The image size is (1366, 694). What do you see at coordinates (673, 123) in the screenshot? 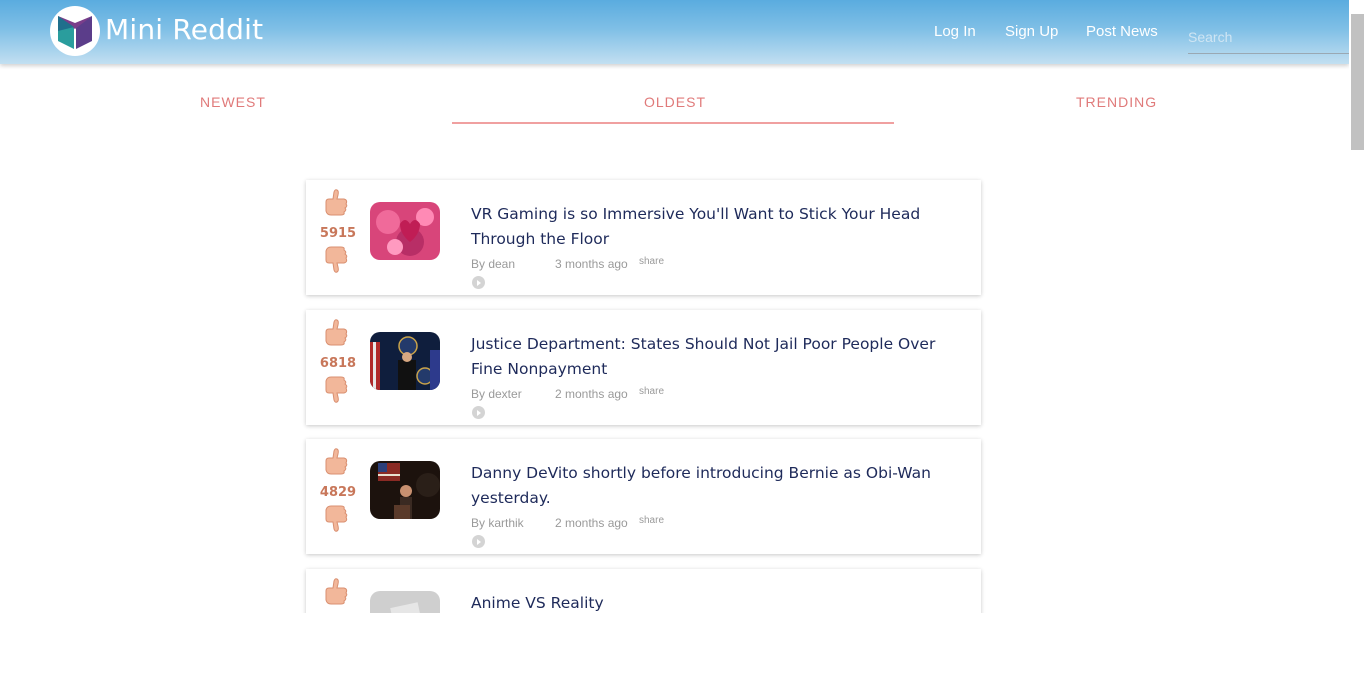
I see `active-tab-indicator` at bounding box center [673, 123].